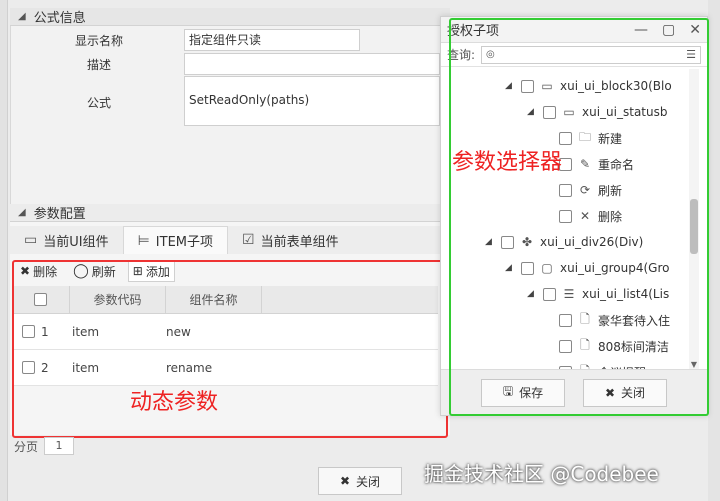 The height and width of the screenshot is (501, 720). What do you see at coordinates (157, 271) in the screenshot?
I see `add-label: 添加` at bounding box center [157, 271].